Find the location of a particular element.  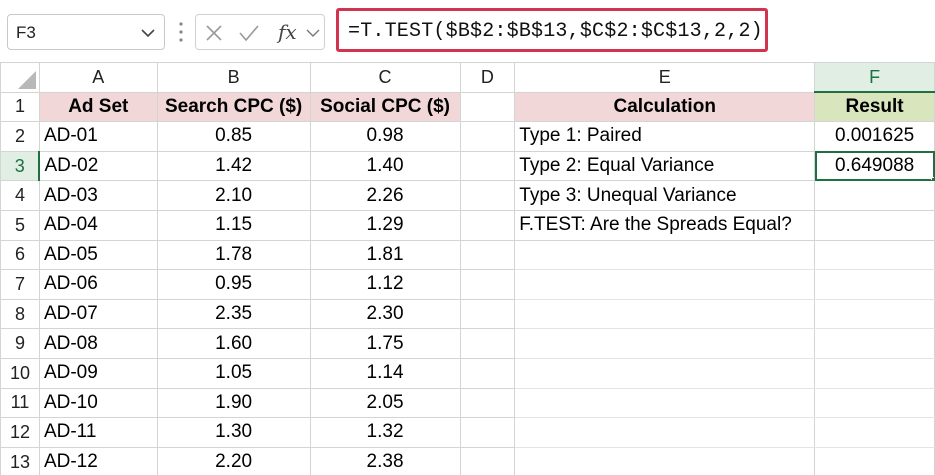

search-cpc-cell: 1.15 is located at coordinates (233, 225).